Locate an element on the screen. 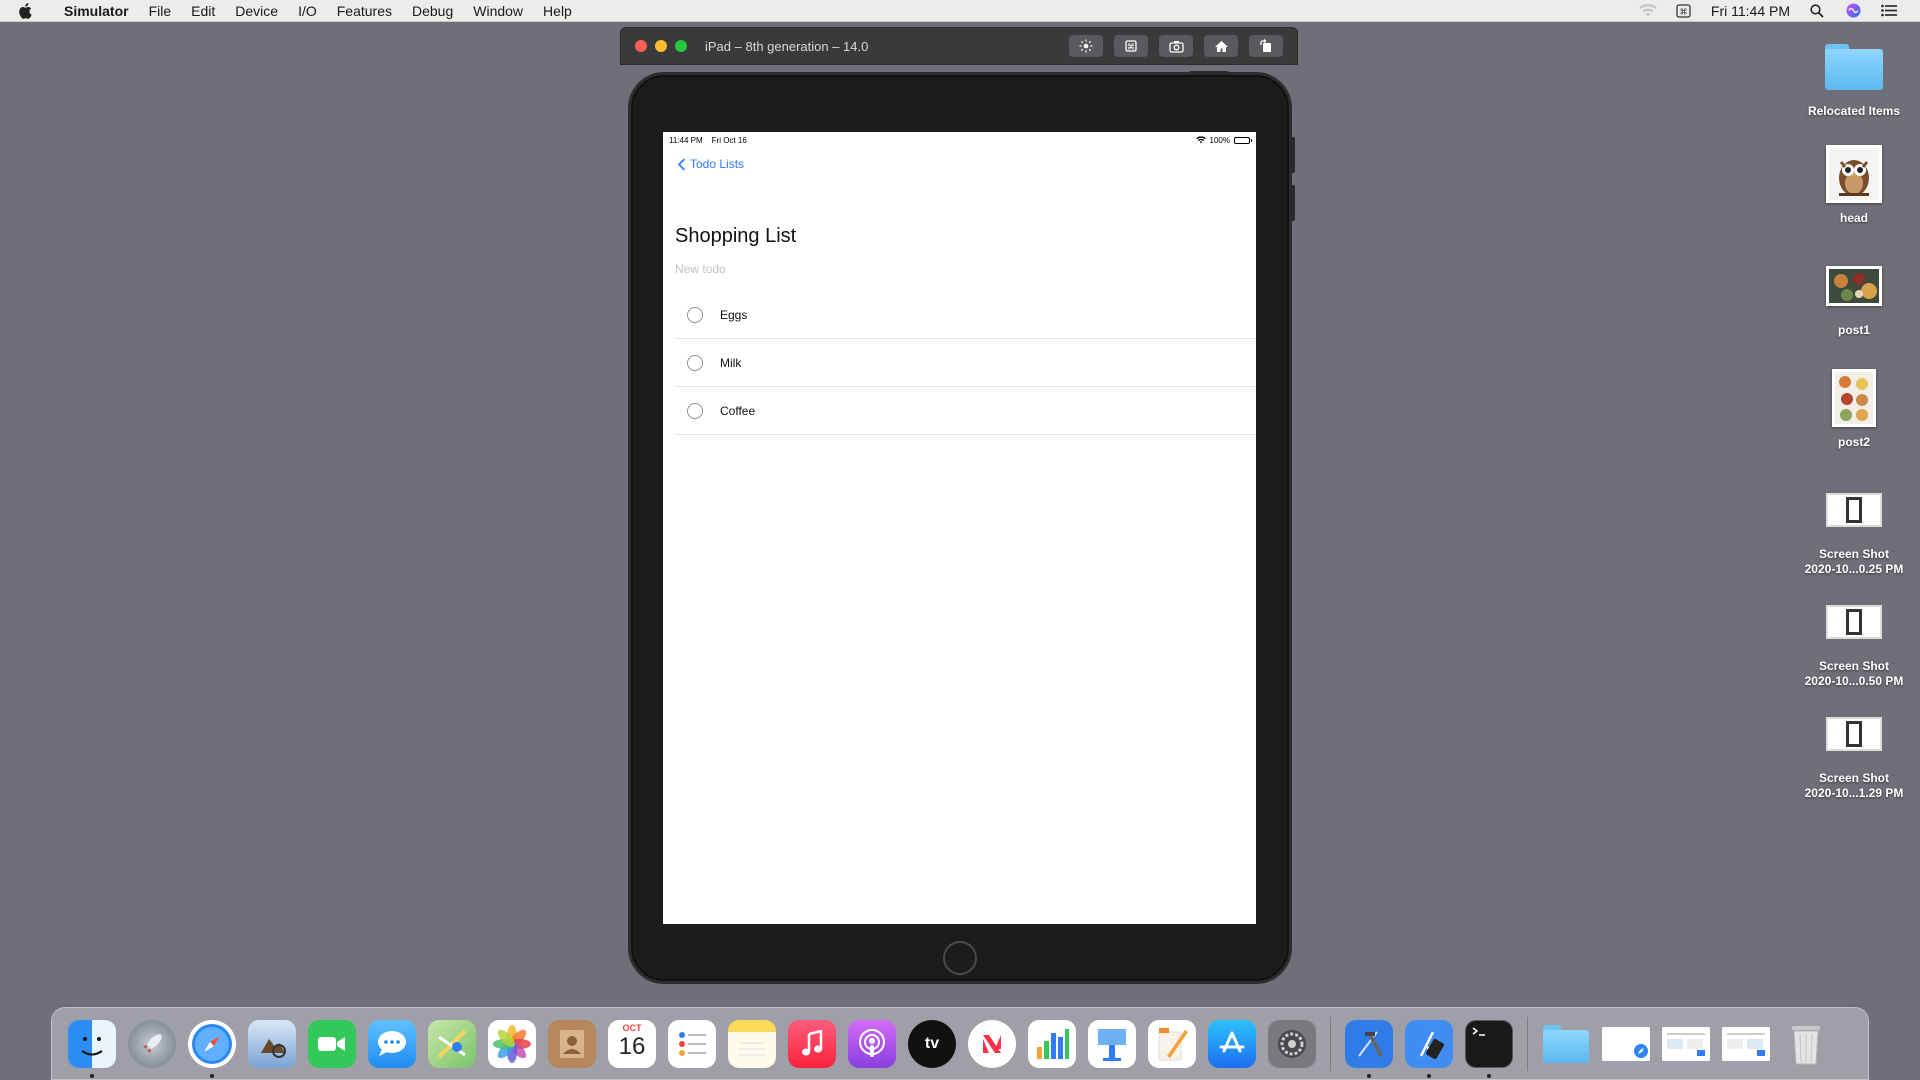  dock-apple-tv: tv is located at coordinates (932, 1044).